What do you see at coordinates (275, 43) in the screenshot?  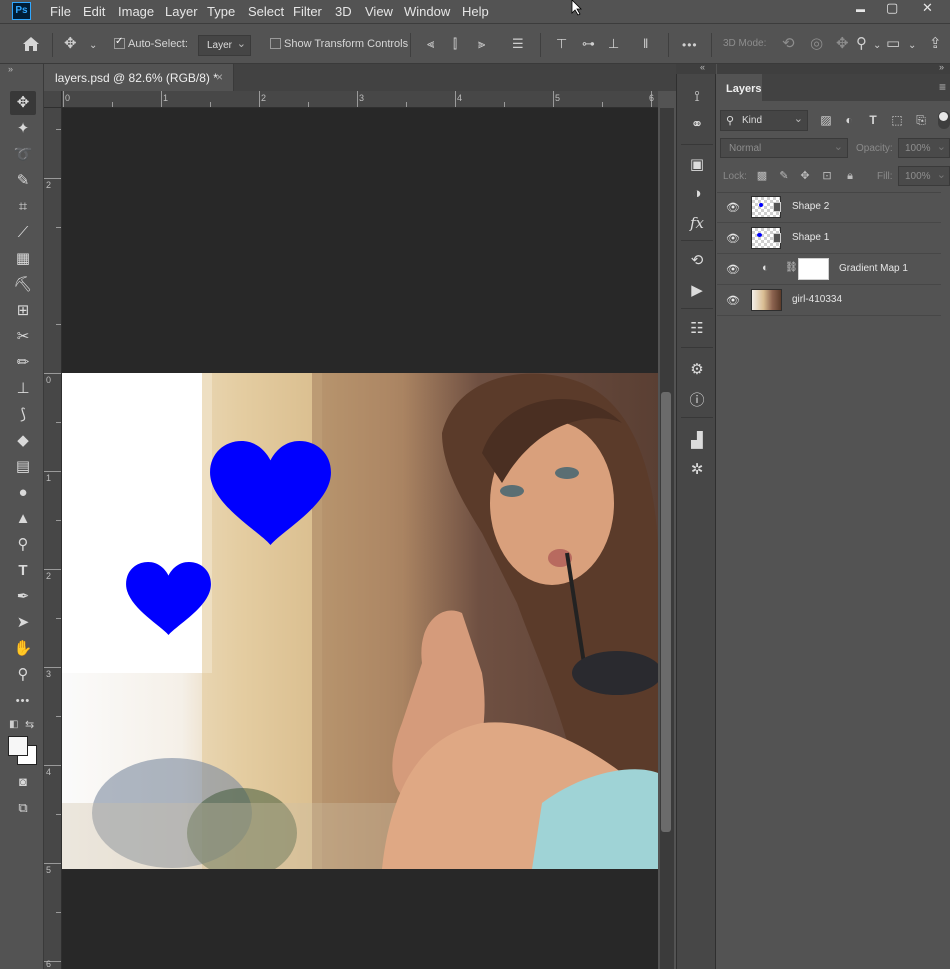 I see `show-transform-checkbox` at bounding box center [275, 43].